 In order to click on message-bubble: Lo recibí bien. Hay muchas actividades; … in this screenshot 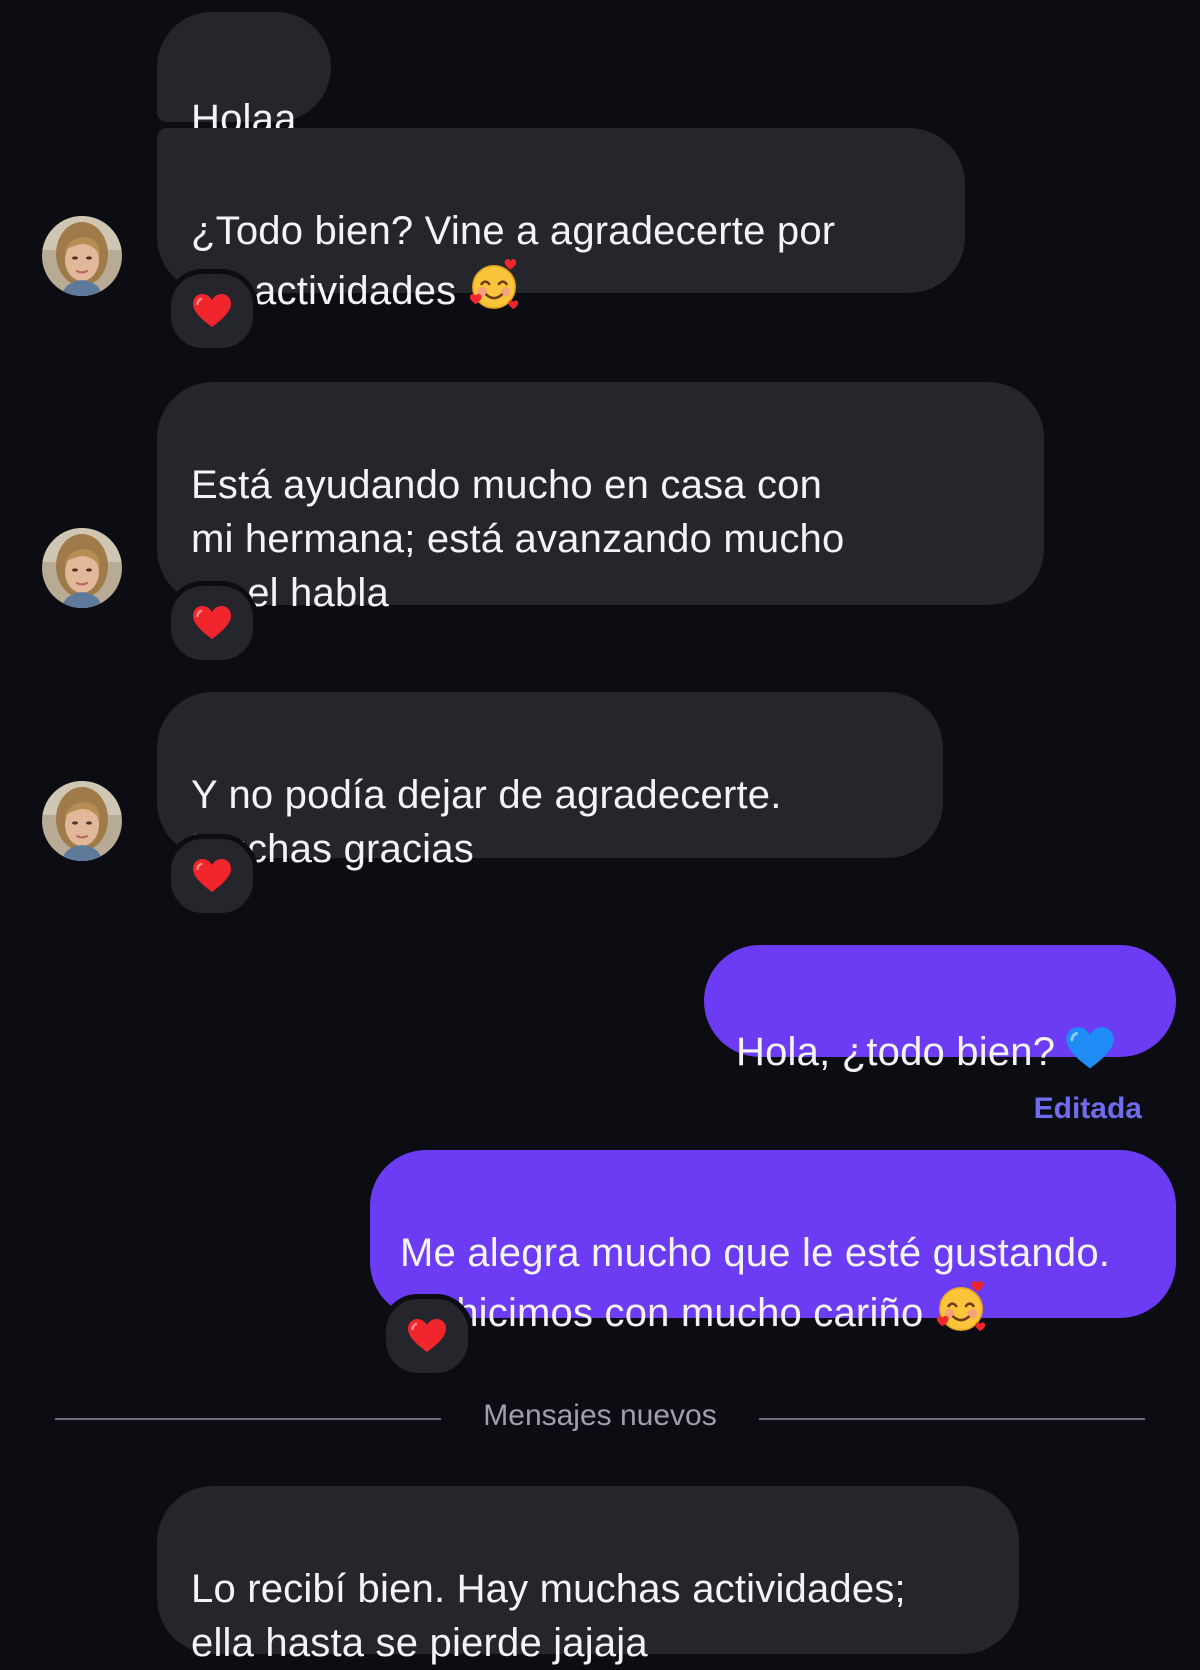, I will do `click(588, 1575)`.